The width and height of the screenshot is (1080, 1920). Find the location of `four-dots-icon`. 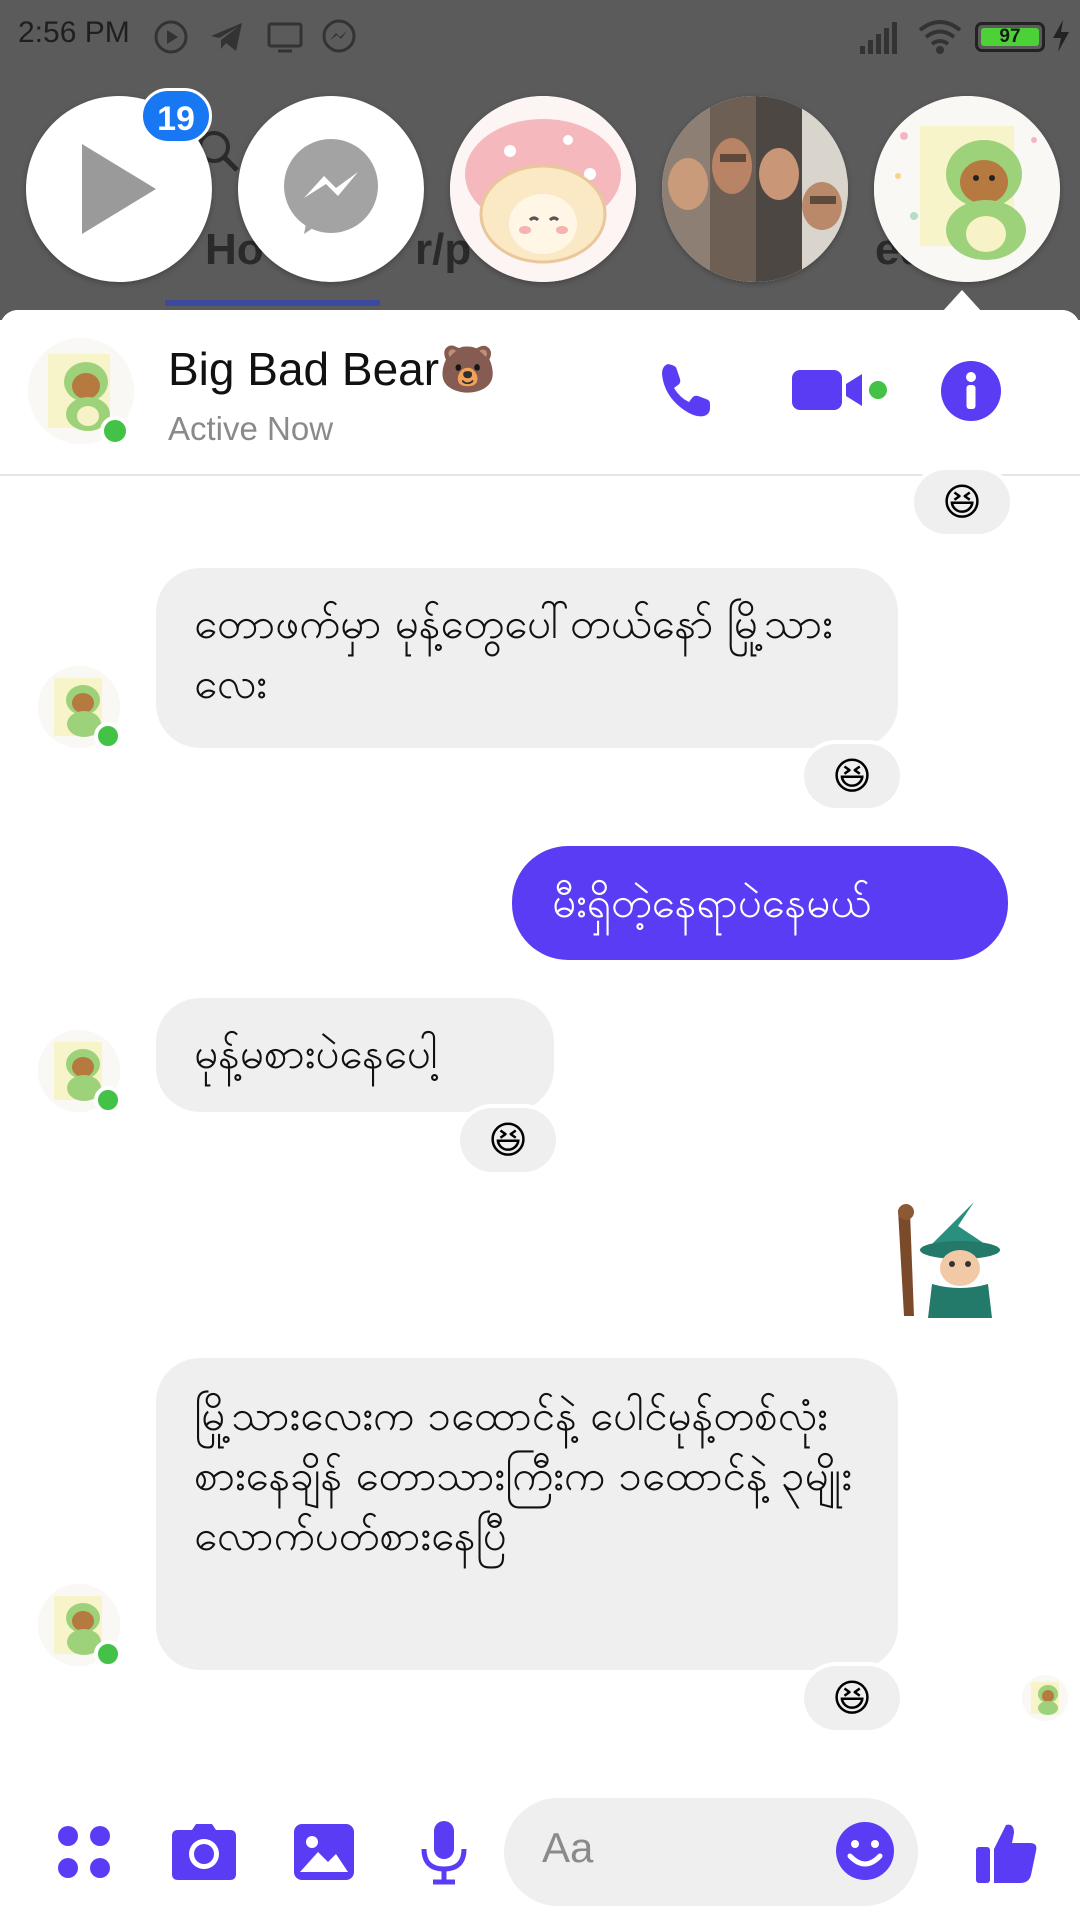

four-dots-icon is located at coordinates (84, 1852).